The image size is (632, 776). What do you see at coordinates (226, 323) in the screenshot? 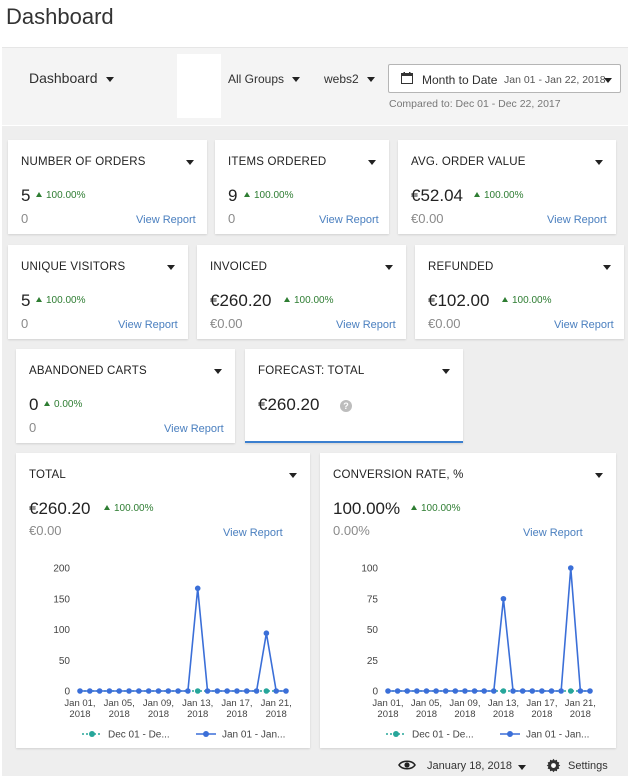
I see `card-previous-value: €0.00` at bounding box center [226, 323].